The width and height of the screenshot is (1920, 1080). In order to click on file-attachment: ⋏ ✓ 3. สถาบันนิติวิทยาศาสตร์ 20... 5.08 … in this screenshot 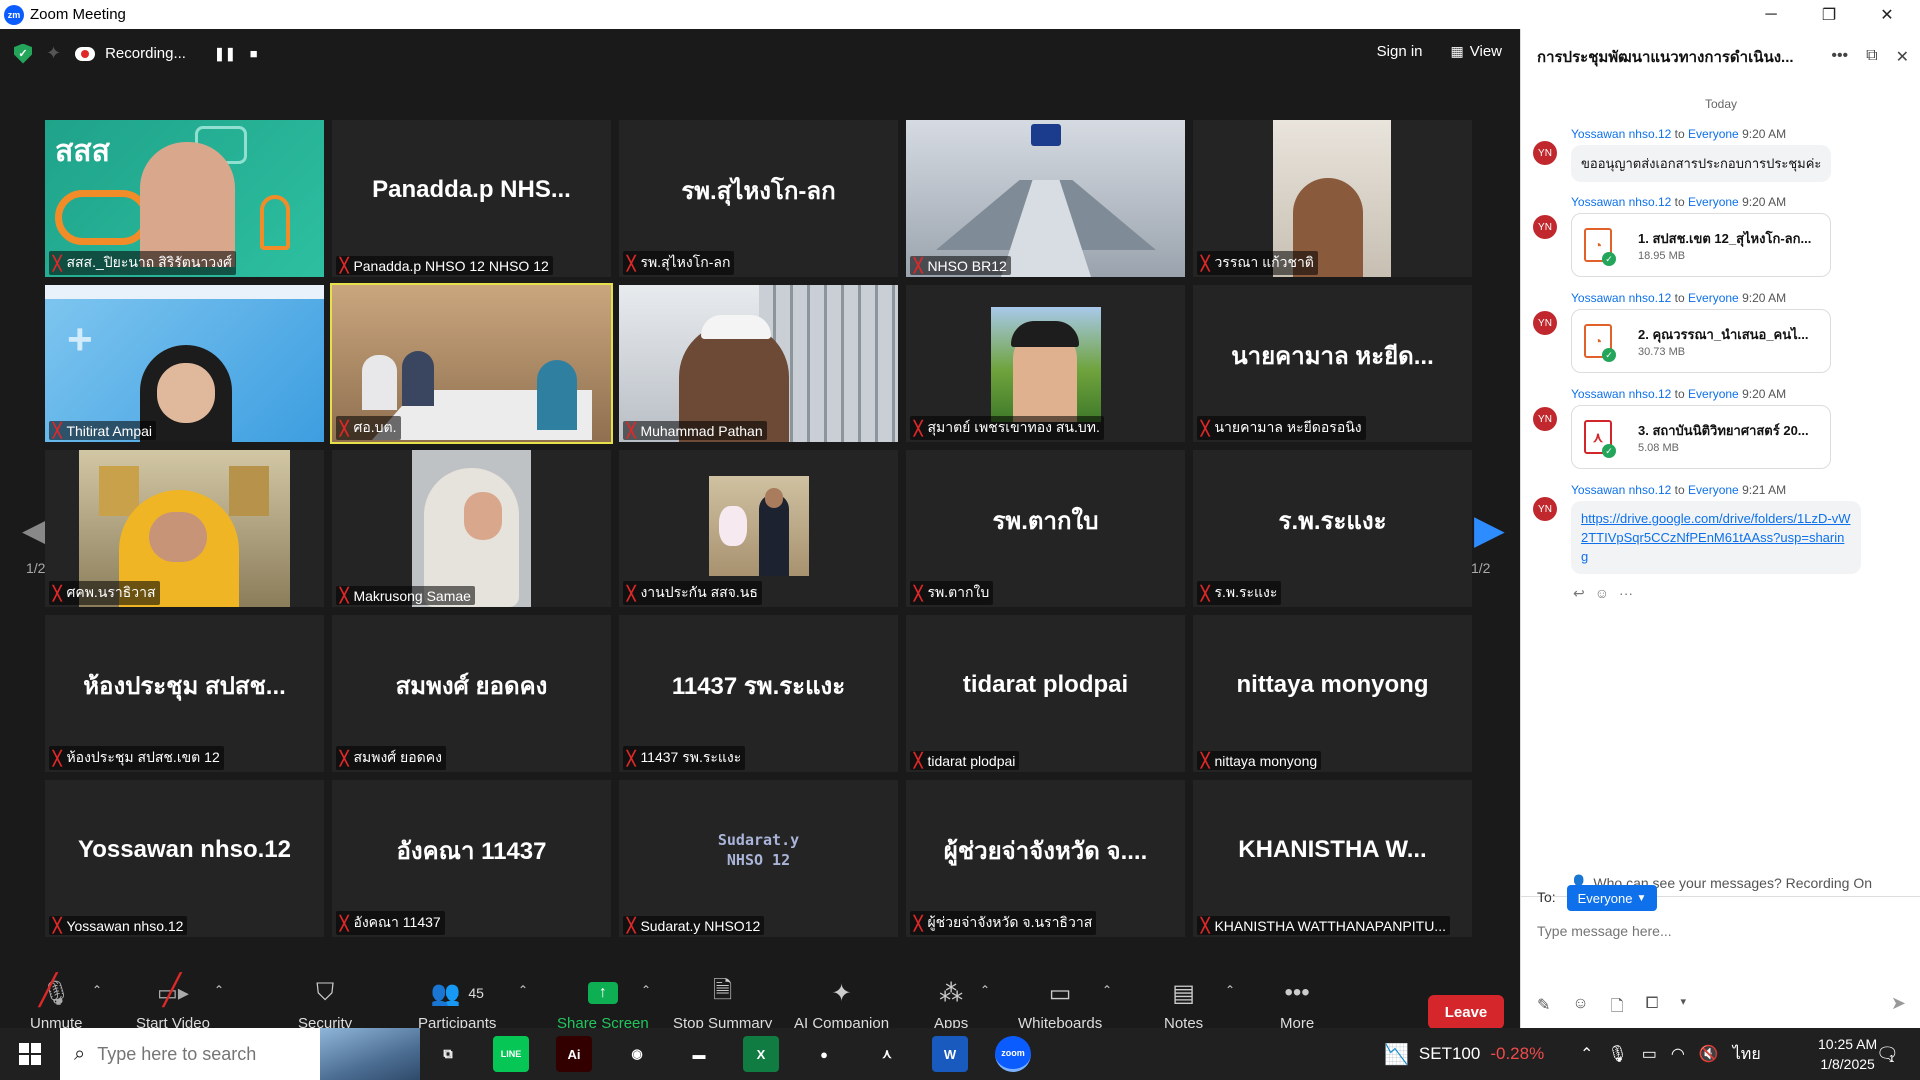, I will do `click(1701, 437)`.